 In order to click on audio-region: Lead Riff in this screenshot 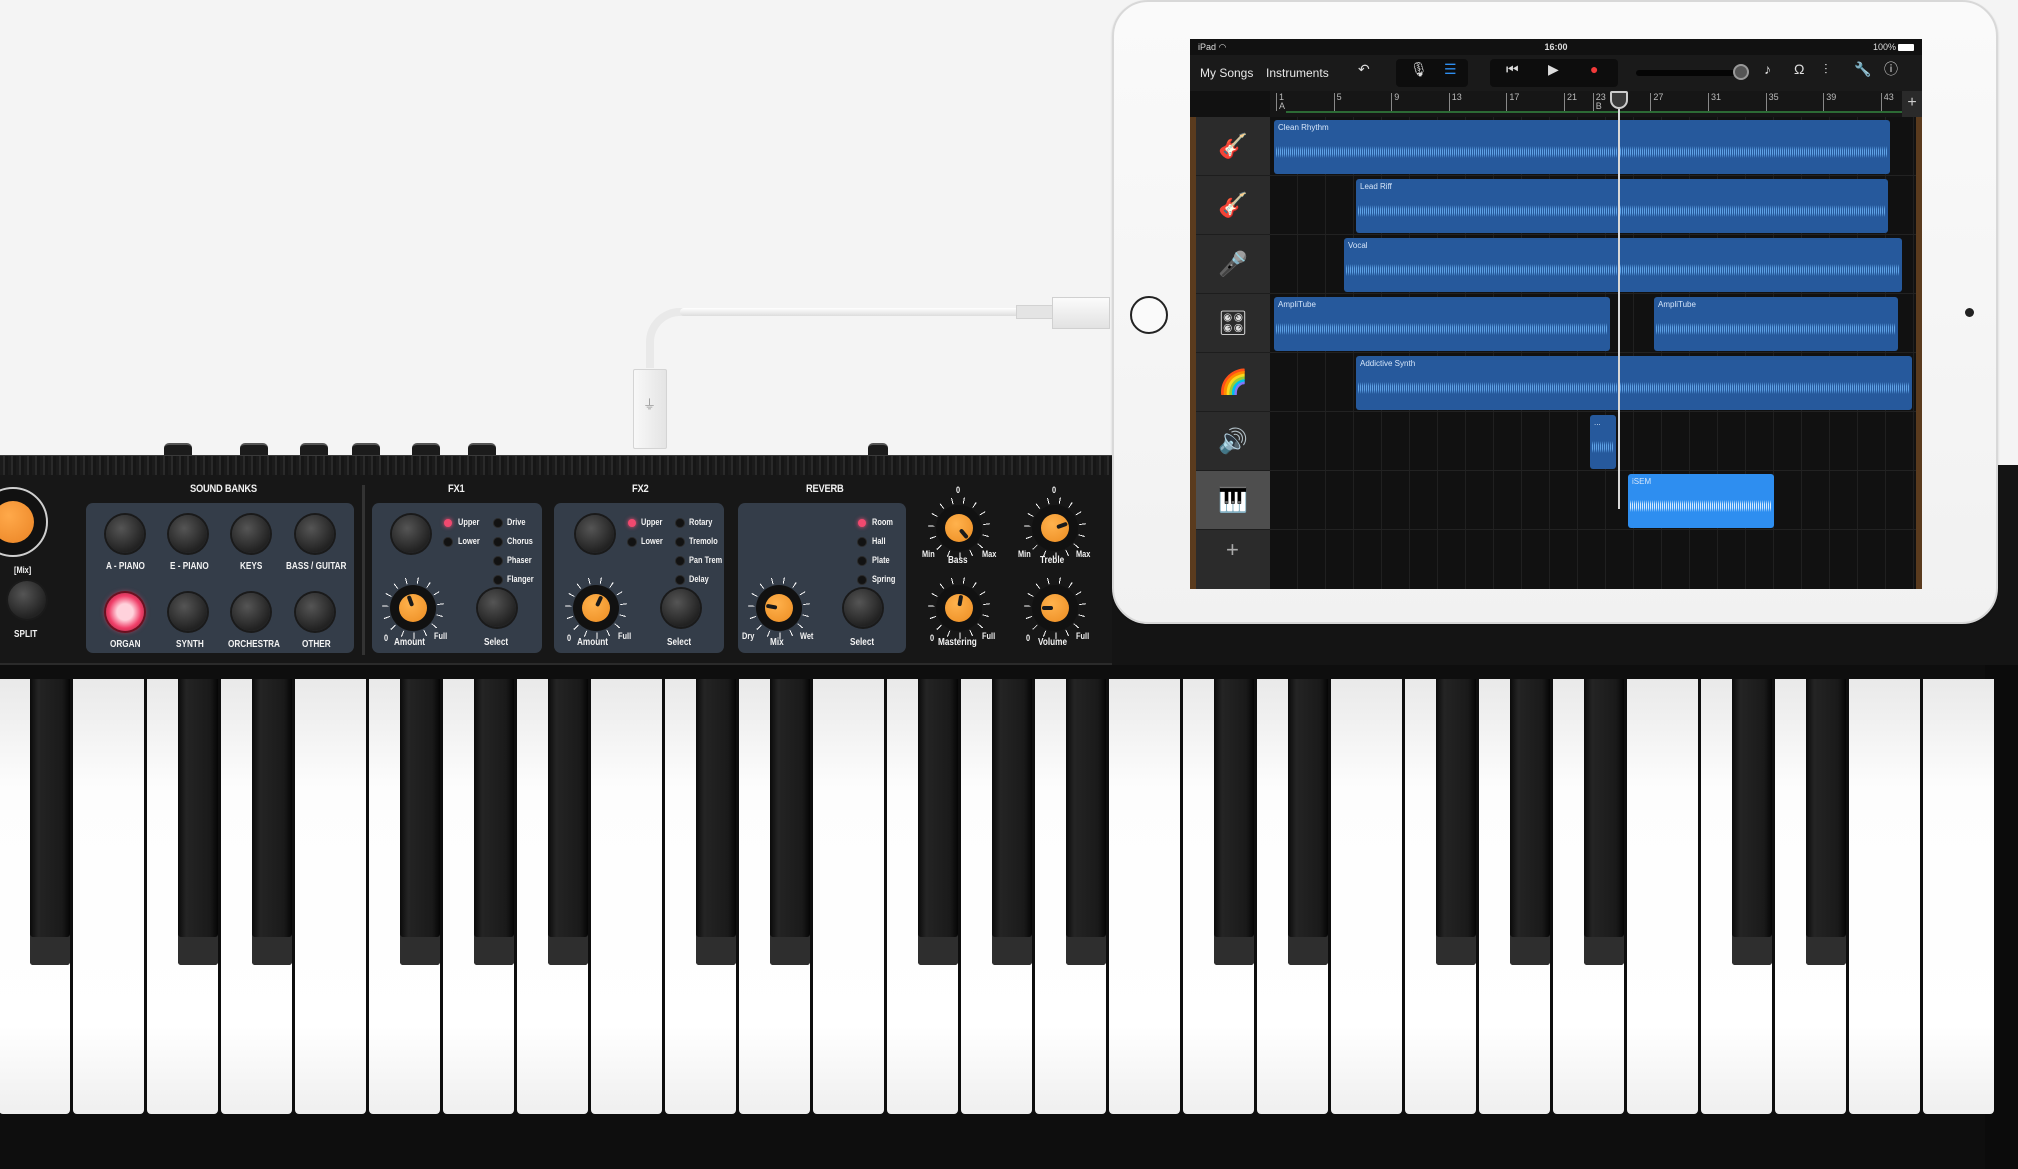, I will do `click(1622, 206)`.